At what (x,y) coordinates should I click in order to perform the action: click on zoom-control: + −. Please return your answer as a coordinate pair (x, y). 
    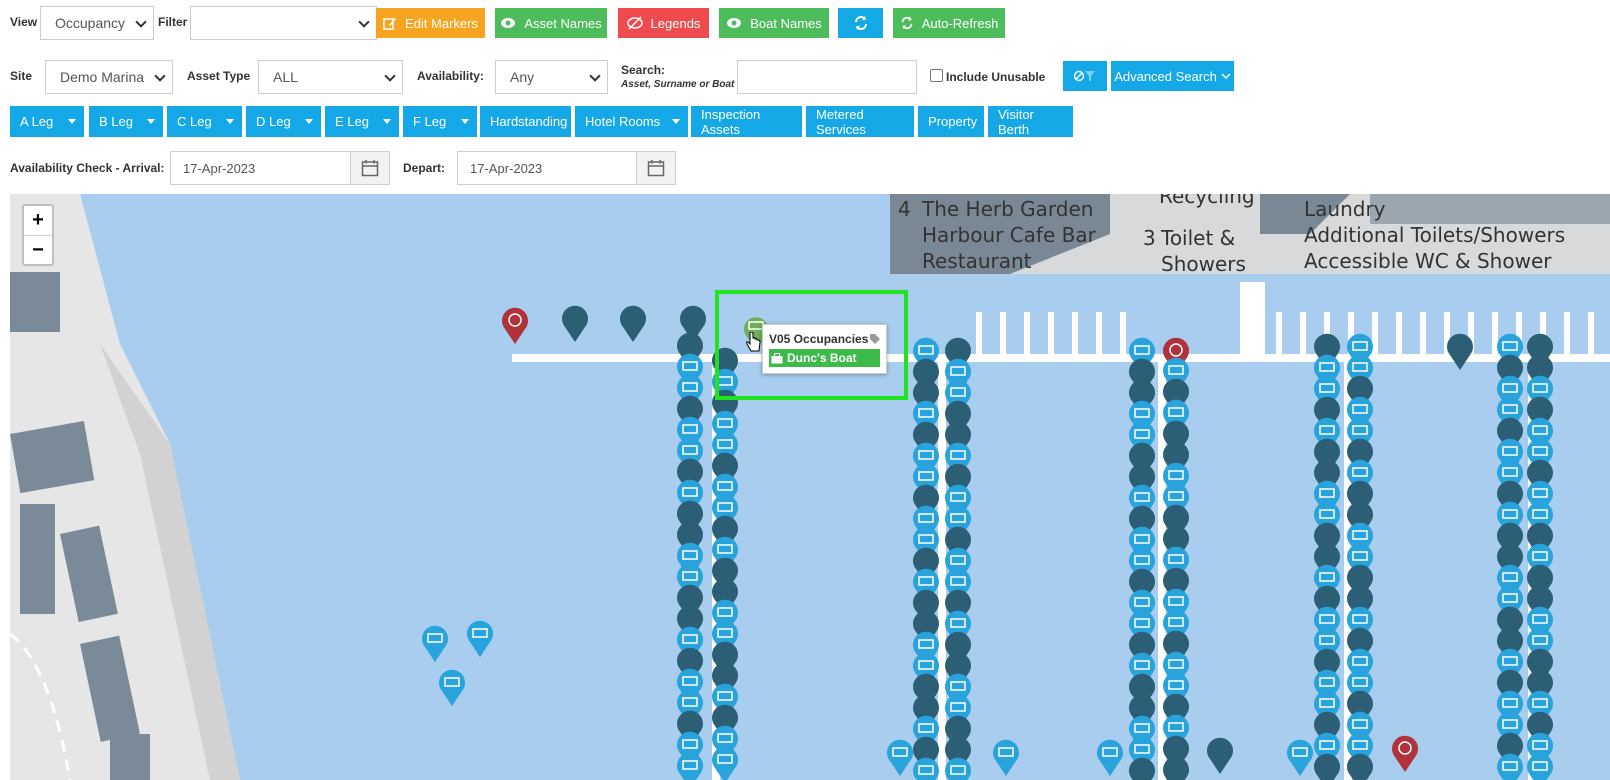
    Looking at the image, I should click on (38, 235).